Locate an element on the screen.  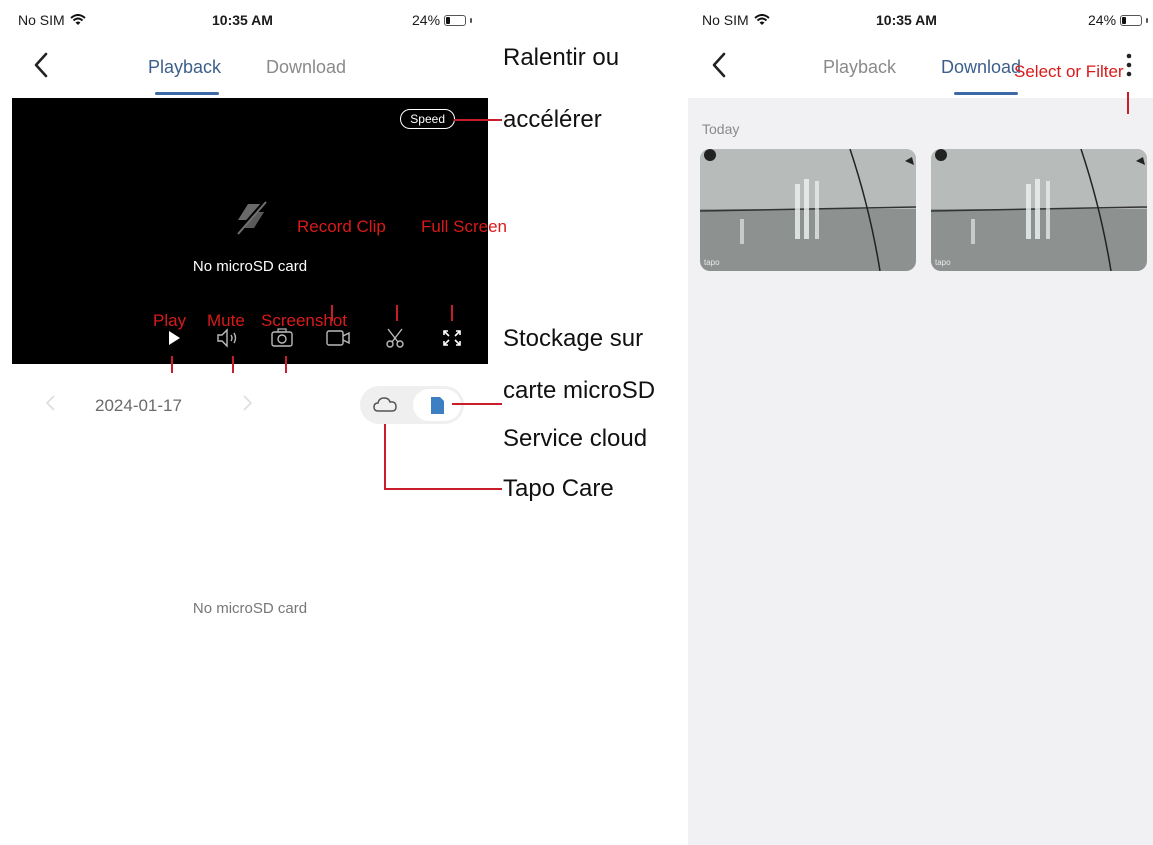
no-card-message: No microSD card is located at coordinates (250, 266).